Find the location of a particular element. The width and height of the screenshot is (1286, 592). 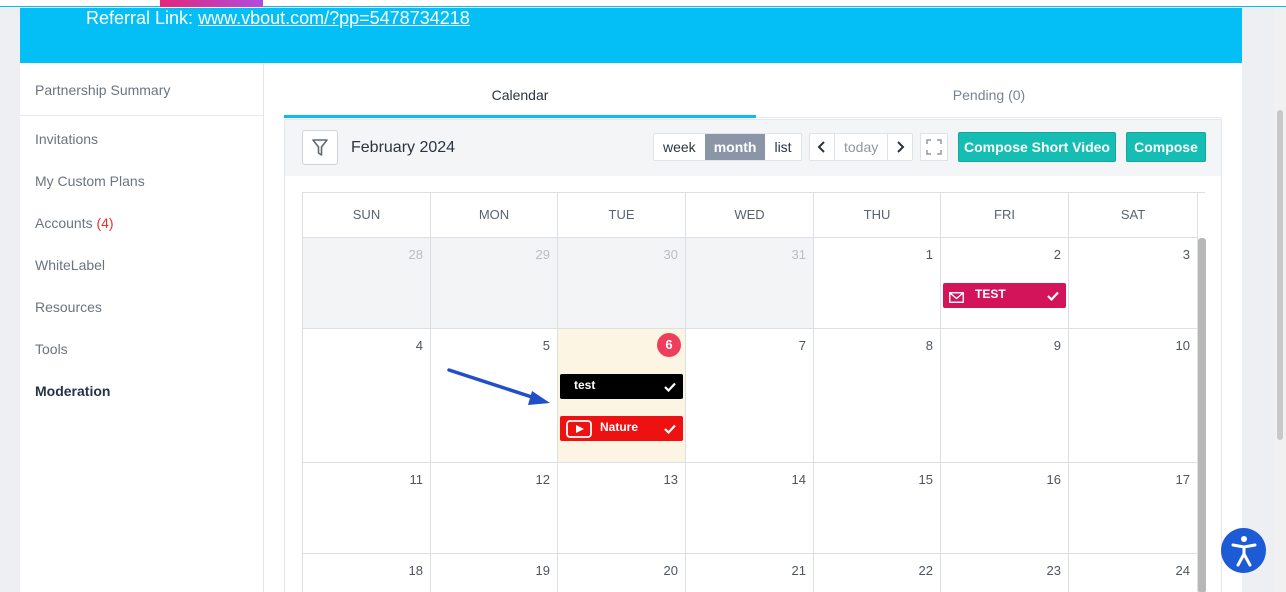

day-number: 24 is located at coordinates (1182, 570).